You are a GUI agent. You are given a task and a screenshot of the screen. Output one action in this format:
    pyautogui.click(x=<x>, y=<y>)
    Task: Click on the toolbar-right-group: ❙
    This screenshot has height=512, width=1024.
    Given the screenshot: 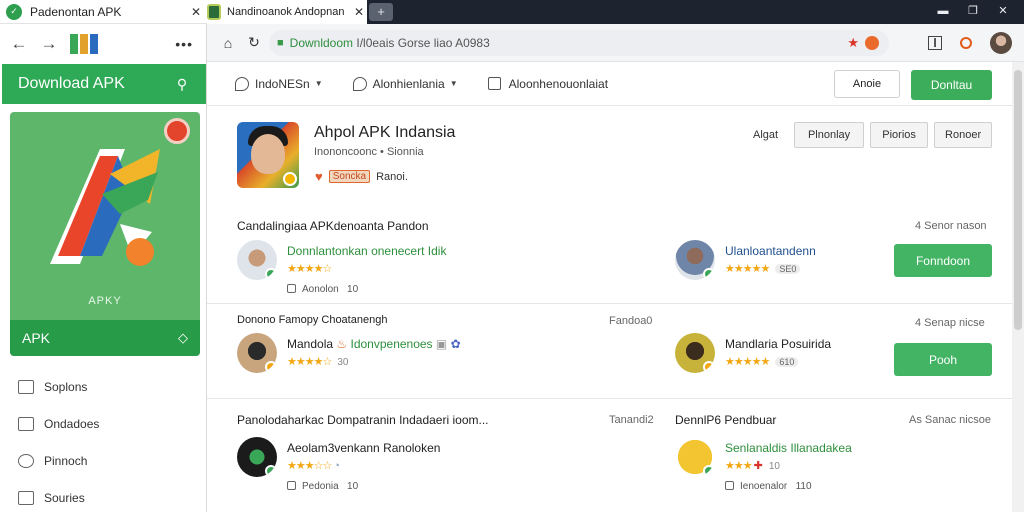 What is the action you would take?
    pyautogui.click(x=970, y=43)
    